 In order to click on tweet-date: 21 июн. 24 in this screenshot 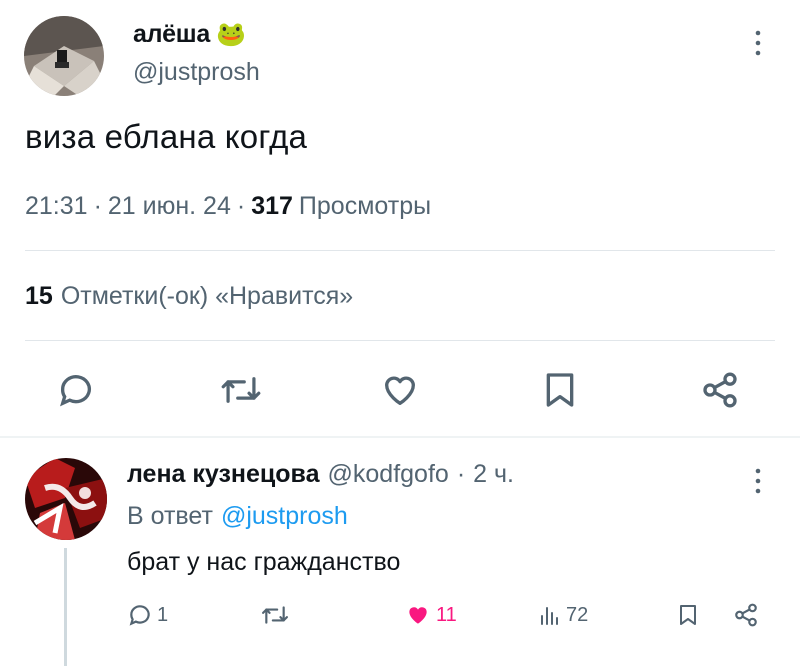, I will do `click(169, 206)`.